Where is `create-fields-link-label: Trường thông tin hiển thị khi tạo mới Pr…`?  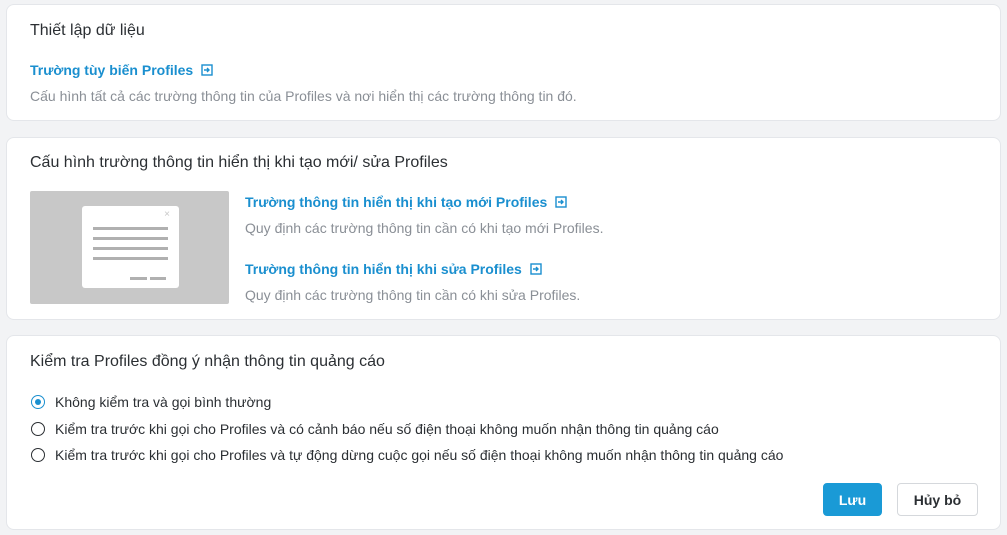
create-fields-link-label: Trường thông tin hiển thị khi tạo mới Pr… is located at coordinates (396, 202).